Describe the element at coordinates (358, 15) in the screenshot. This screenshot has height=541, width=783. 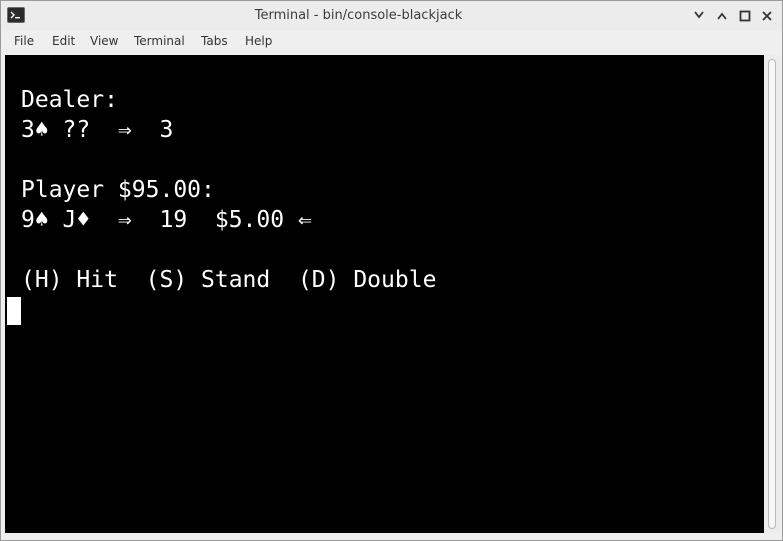
I see `window-title: Terminal - bin/console-blackjack` at that location.